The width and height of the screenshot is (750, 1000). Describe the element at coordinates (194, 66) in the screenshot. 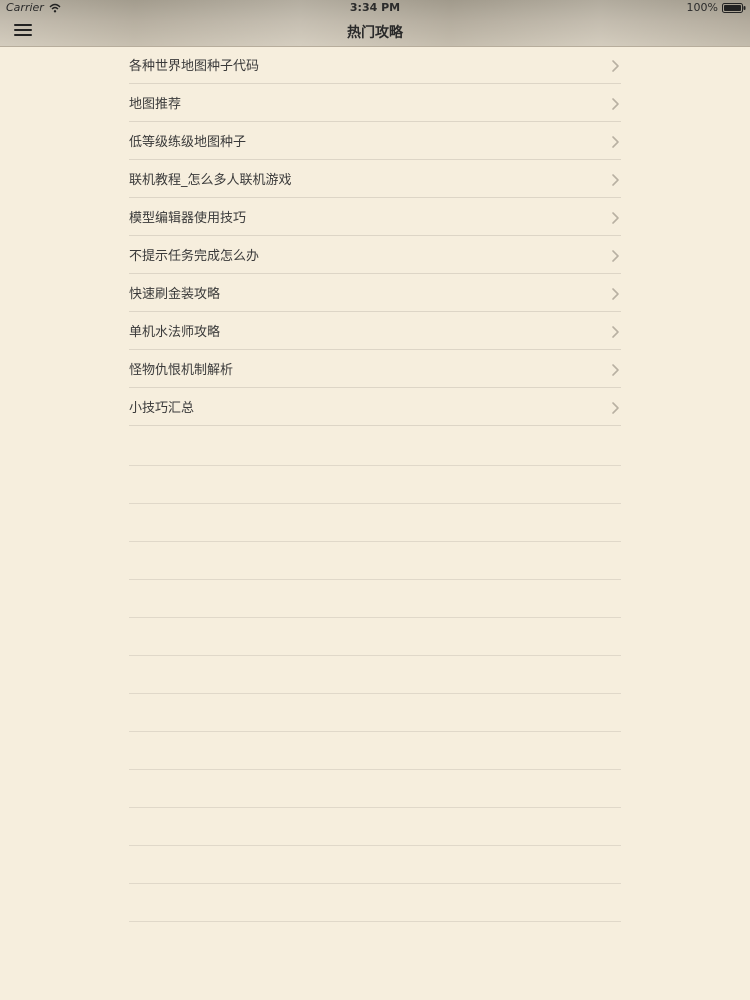

I see `list-item-label: 各种世界地图种子代码` at that location.